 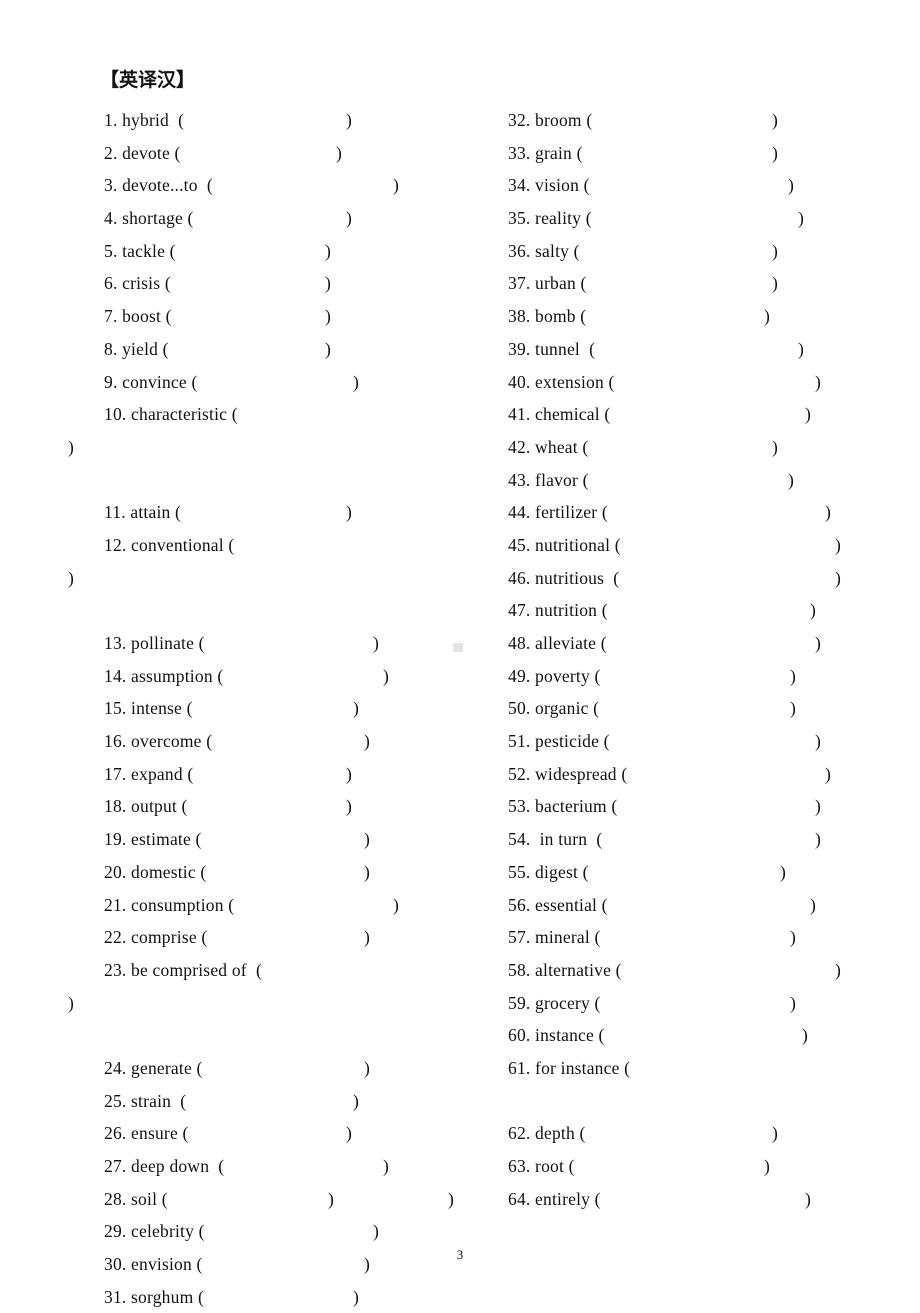 What do you see at coordinates (568, 773) in the screenshot?
I see `vocabulary-term: 52. widespread (` at bounding box center [568, 773].